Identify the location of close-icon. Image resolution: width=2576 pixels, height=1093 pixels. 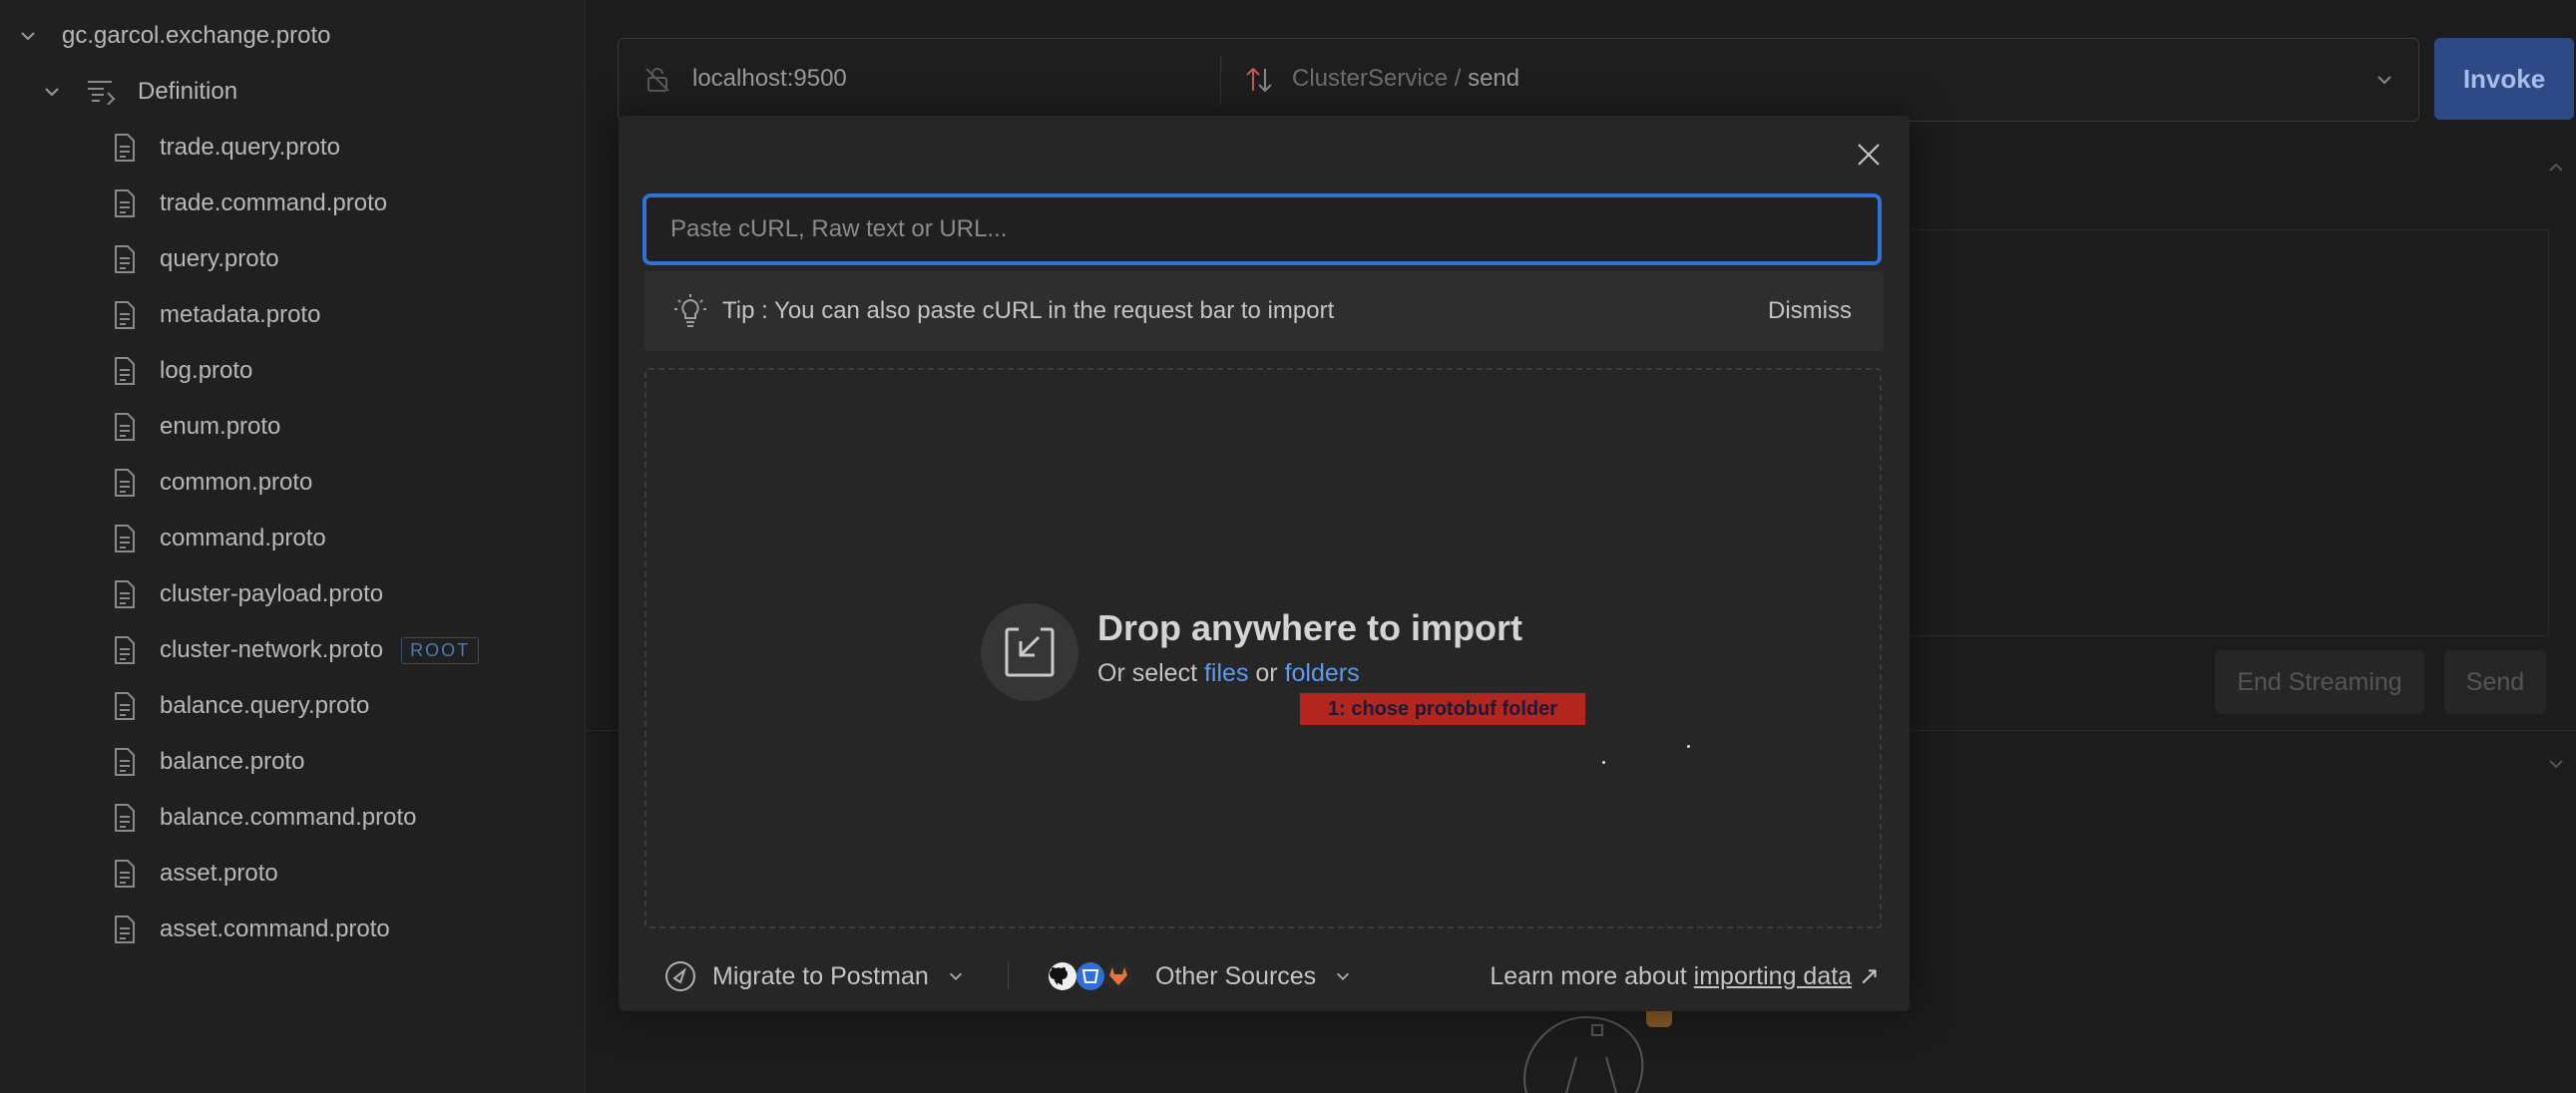
(1869, 155).